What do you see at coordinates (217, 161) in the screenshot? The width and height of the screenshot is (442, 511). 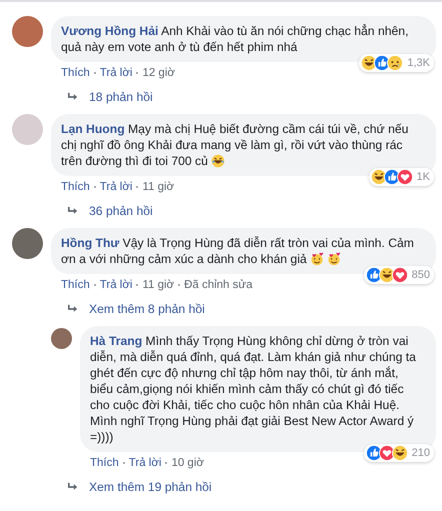 I see `laughing-emoji-icon` at bounding box center [217, 161].